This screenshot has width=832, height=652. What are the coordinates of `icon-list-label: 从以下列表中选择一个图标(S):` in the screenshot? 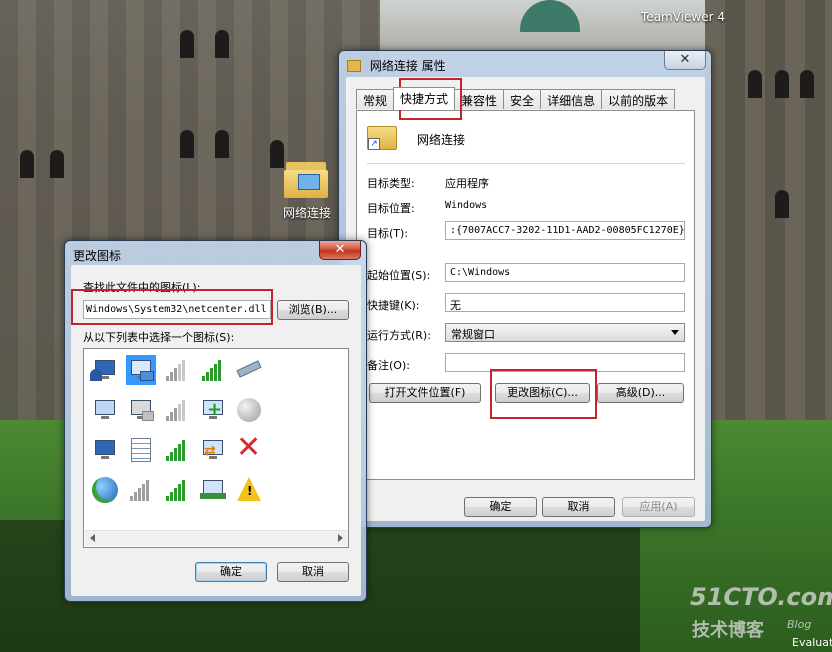 It's located at (159, 337).